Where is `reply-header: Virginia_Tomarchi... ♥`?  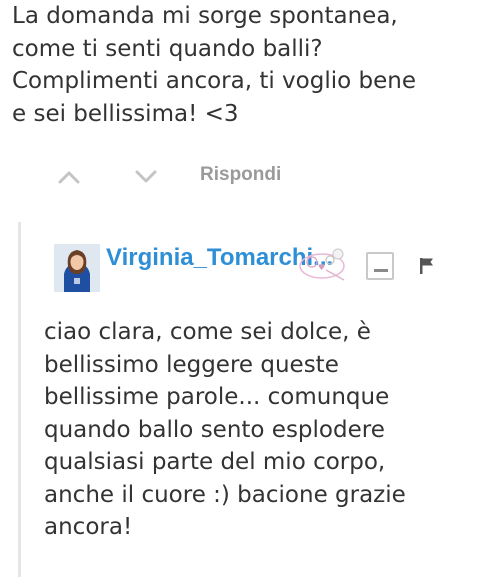 reply-header: Virginia_Tomarchi... ♥ is located at coordinates (264, 270).